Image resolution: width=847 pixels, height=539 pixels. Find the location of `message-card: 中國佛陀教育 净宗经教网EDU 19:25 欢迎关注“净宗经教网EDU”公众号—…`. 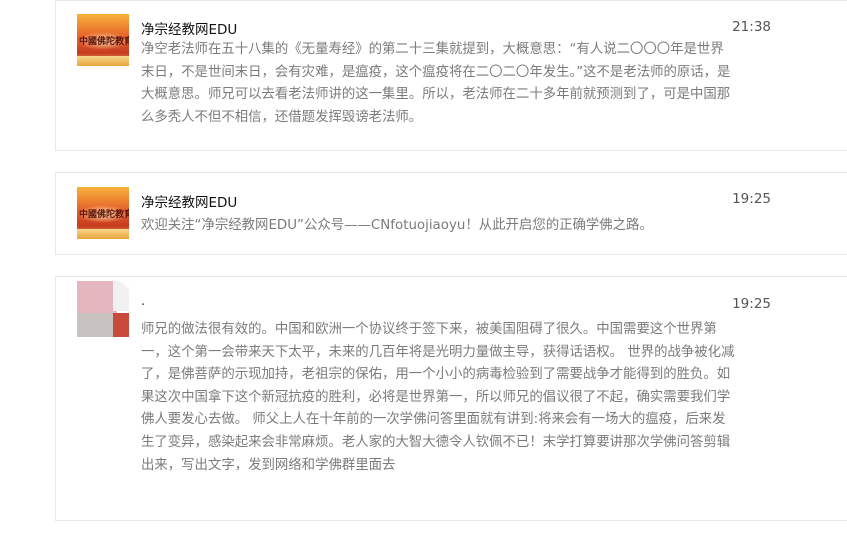

message-card: 中國佛陀教育 净宗经教网EDU 19:25 欢迎关注“净宗经教网EDU”公众号—… is located at coordinates (451, 213).